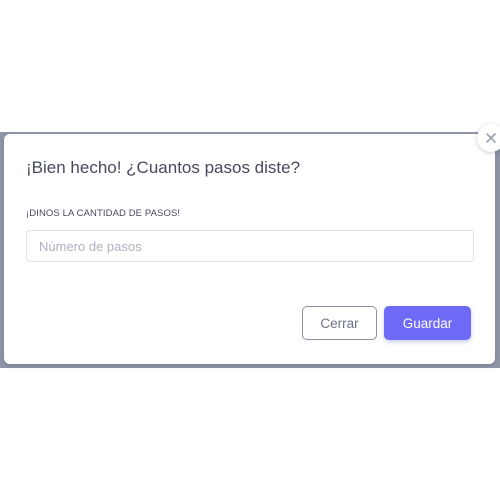 Image resolution: width=500 pixels, height=500 pixels. Describe the element at coordinates (163, 167) in the screenshot. I see `dialog-title: ¡Bien hecho! ¿Cuantos pasos diste?` at that location.